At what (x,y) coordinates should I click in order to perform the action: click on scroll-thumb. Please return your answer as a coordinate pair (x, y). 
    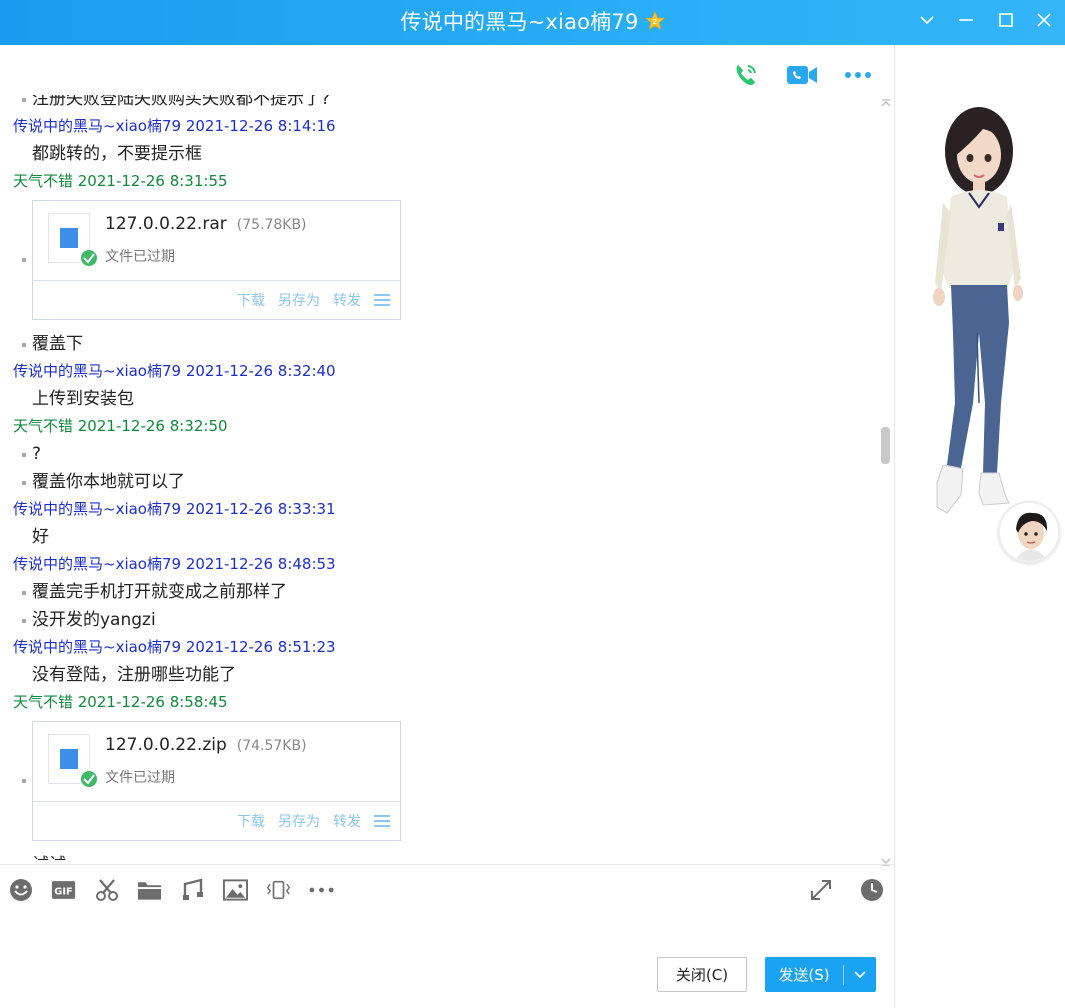
    Looking at the image, I should click on (885, 445).